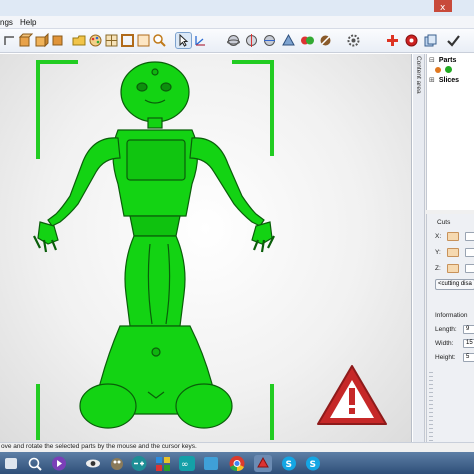  I want to click on height-value: 5, so click(468, 357).